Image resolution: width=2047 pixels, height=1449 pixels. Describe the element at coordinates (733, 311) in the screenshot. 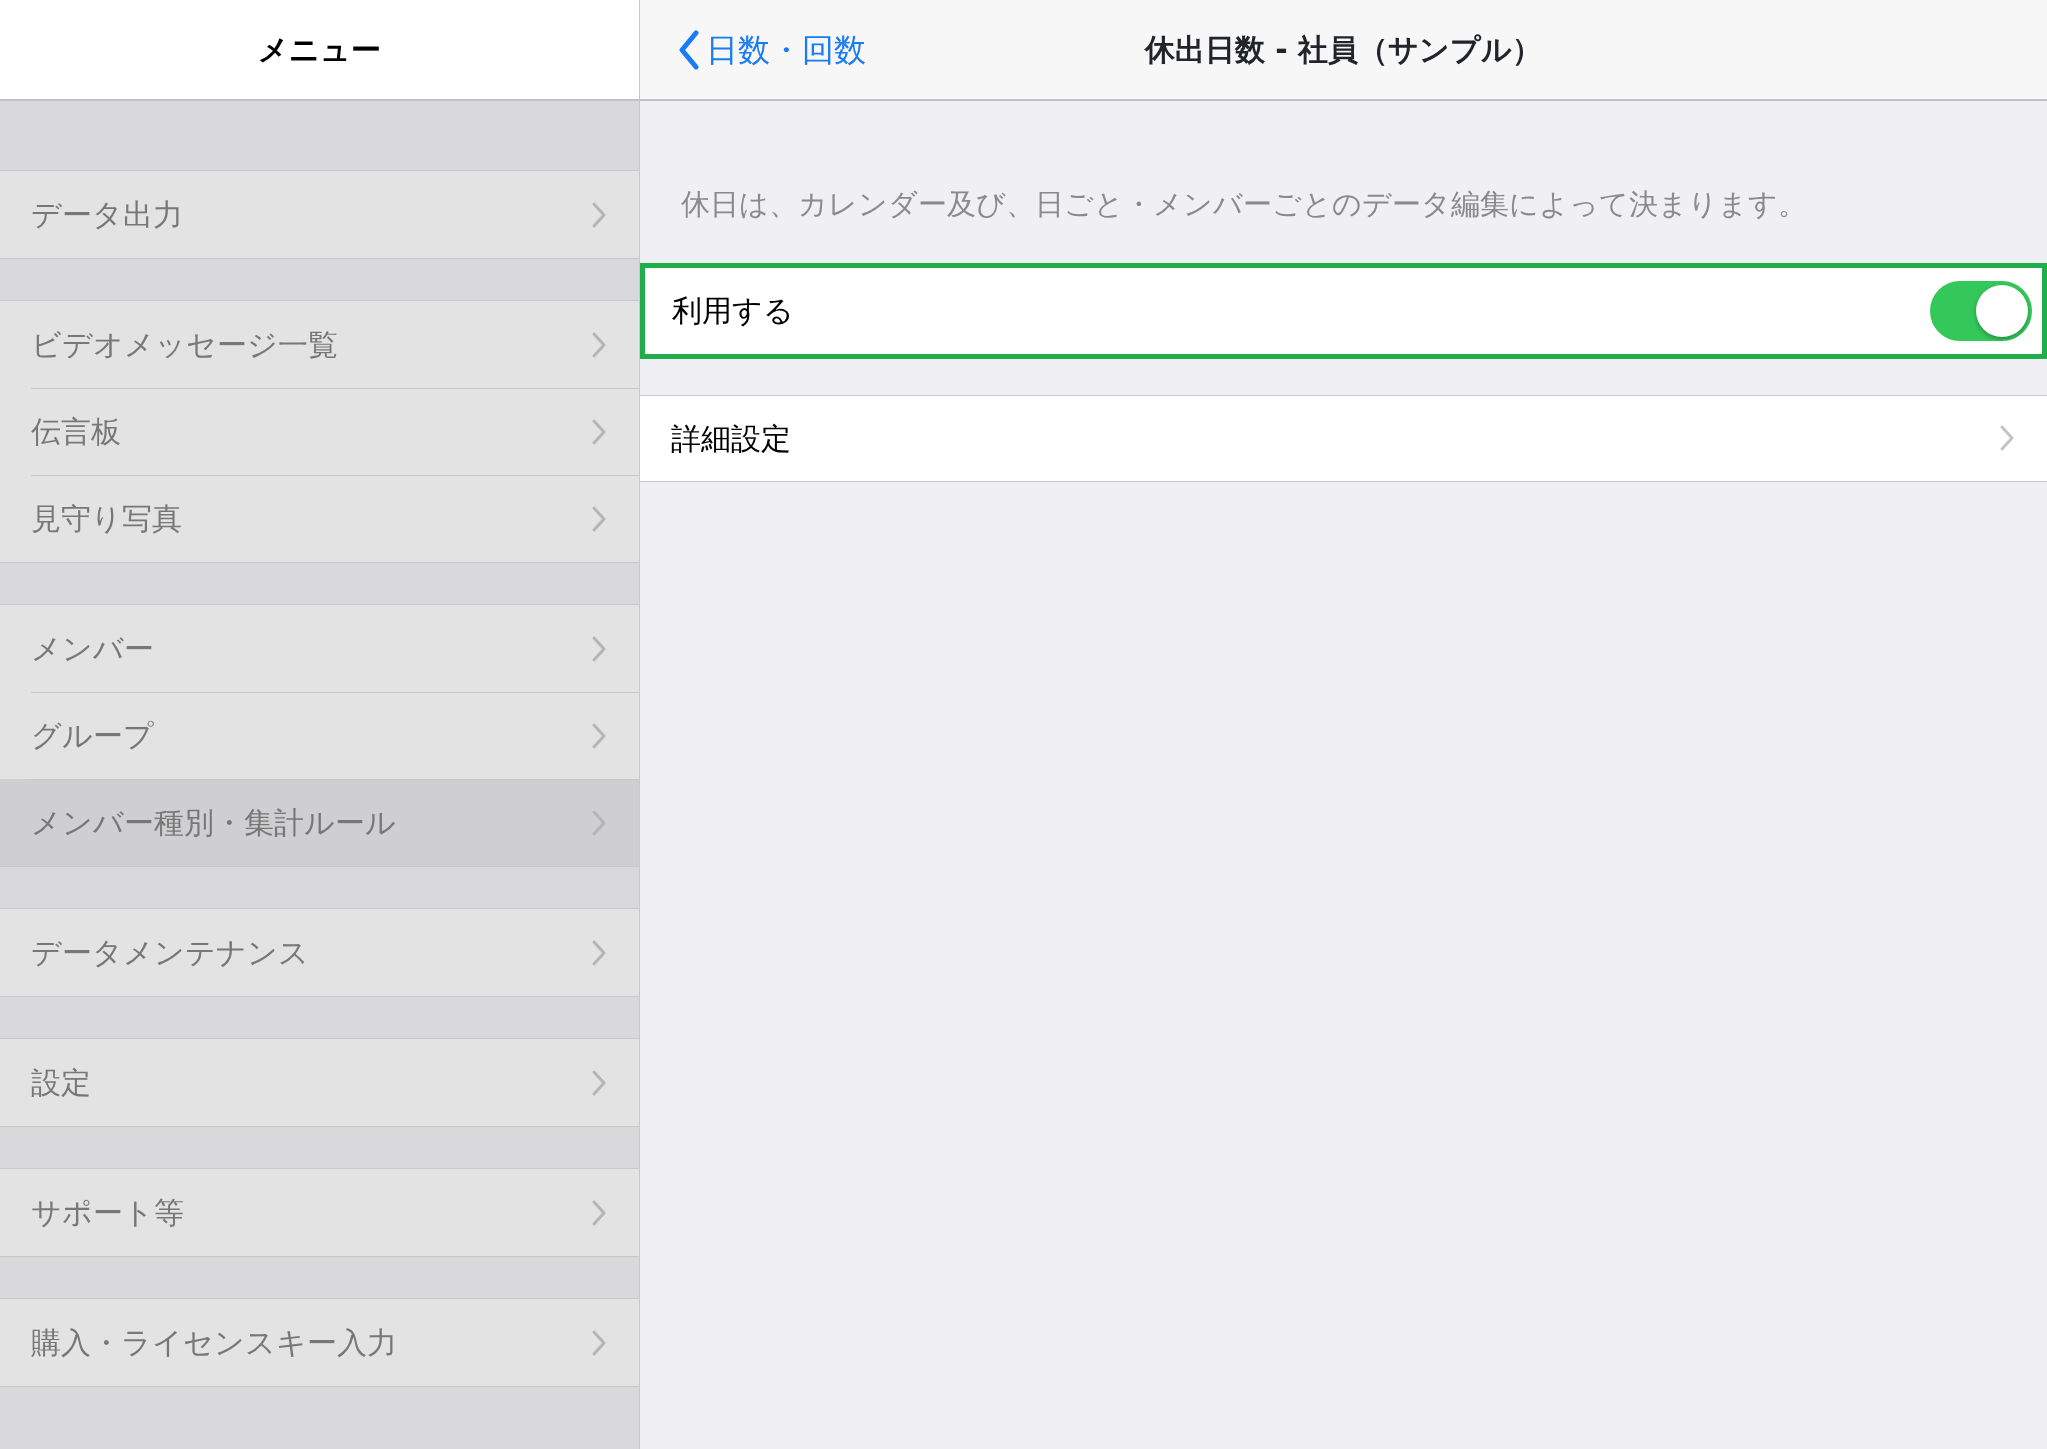

I see `row-label: 利用する` at that location.